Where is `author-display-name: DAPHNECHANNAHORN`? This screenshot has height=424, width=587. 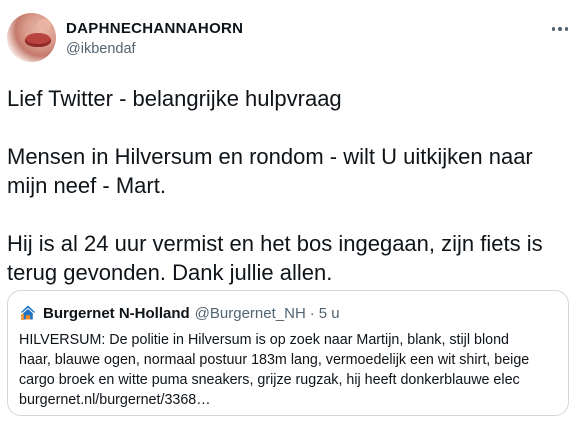
author-display-name: DAPHNECHANNAHORN is located at coordinates (154, 28).